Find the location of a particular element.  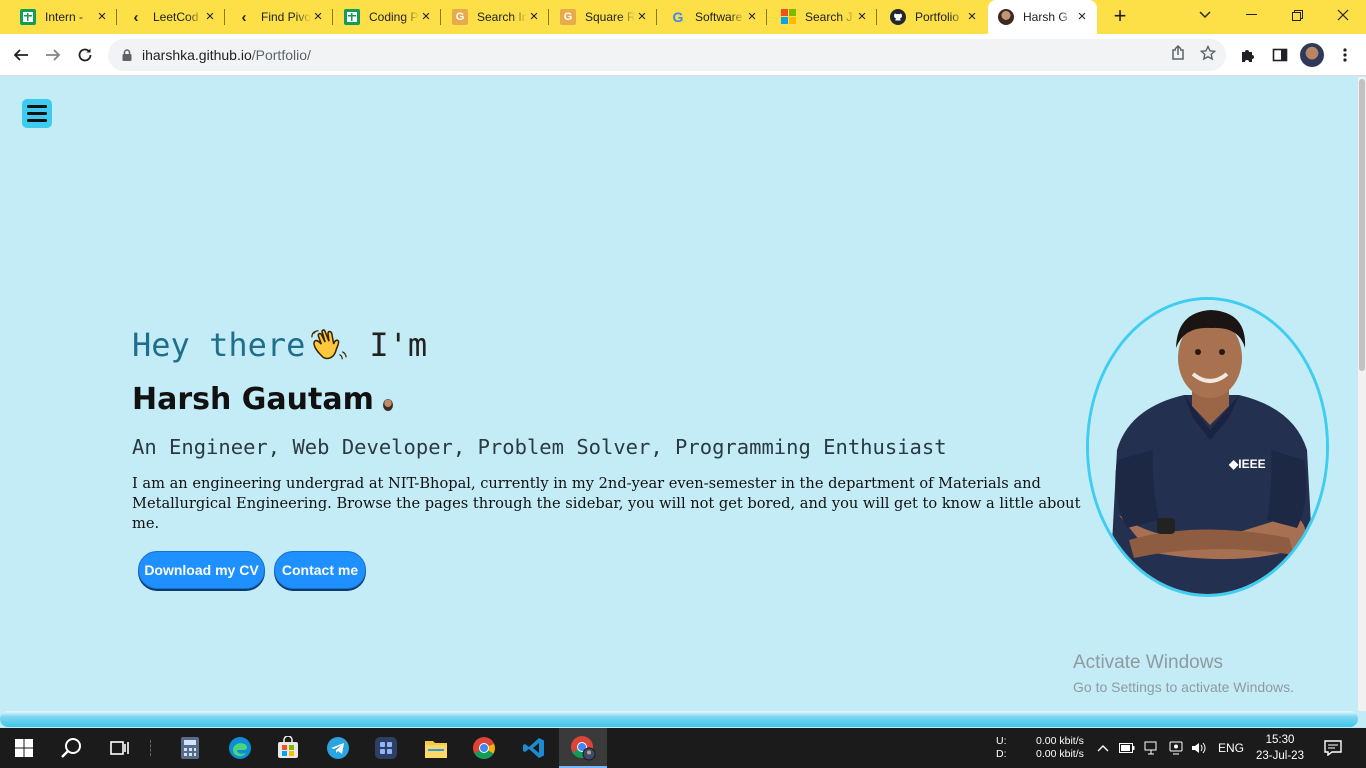

sidebar-toggle-button is located at coordinates (37, 113).